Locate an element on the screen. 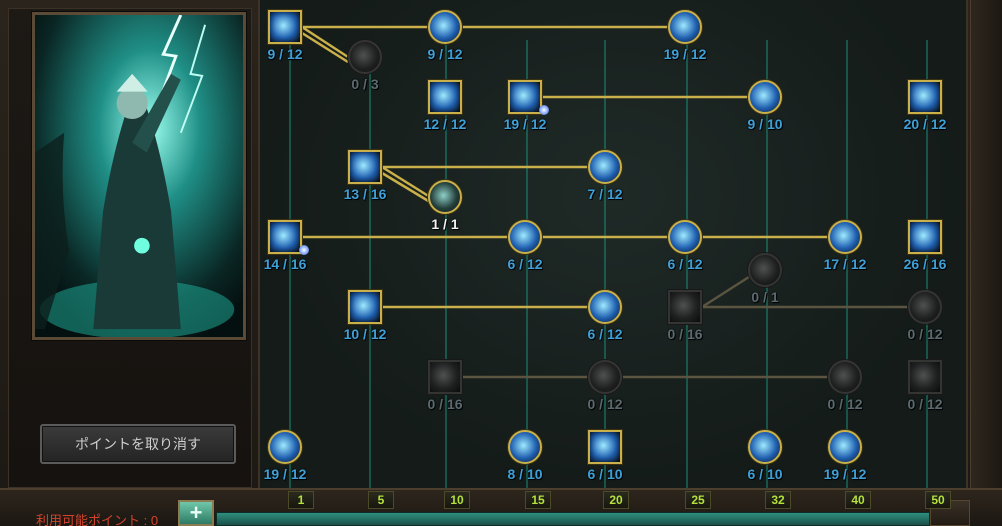 This screenshot has width=1002, height=526. skill-level-count: 12 / 12 is located at coordinates (445, 124).